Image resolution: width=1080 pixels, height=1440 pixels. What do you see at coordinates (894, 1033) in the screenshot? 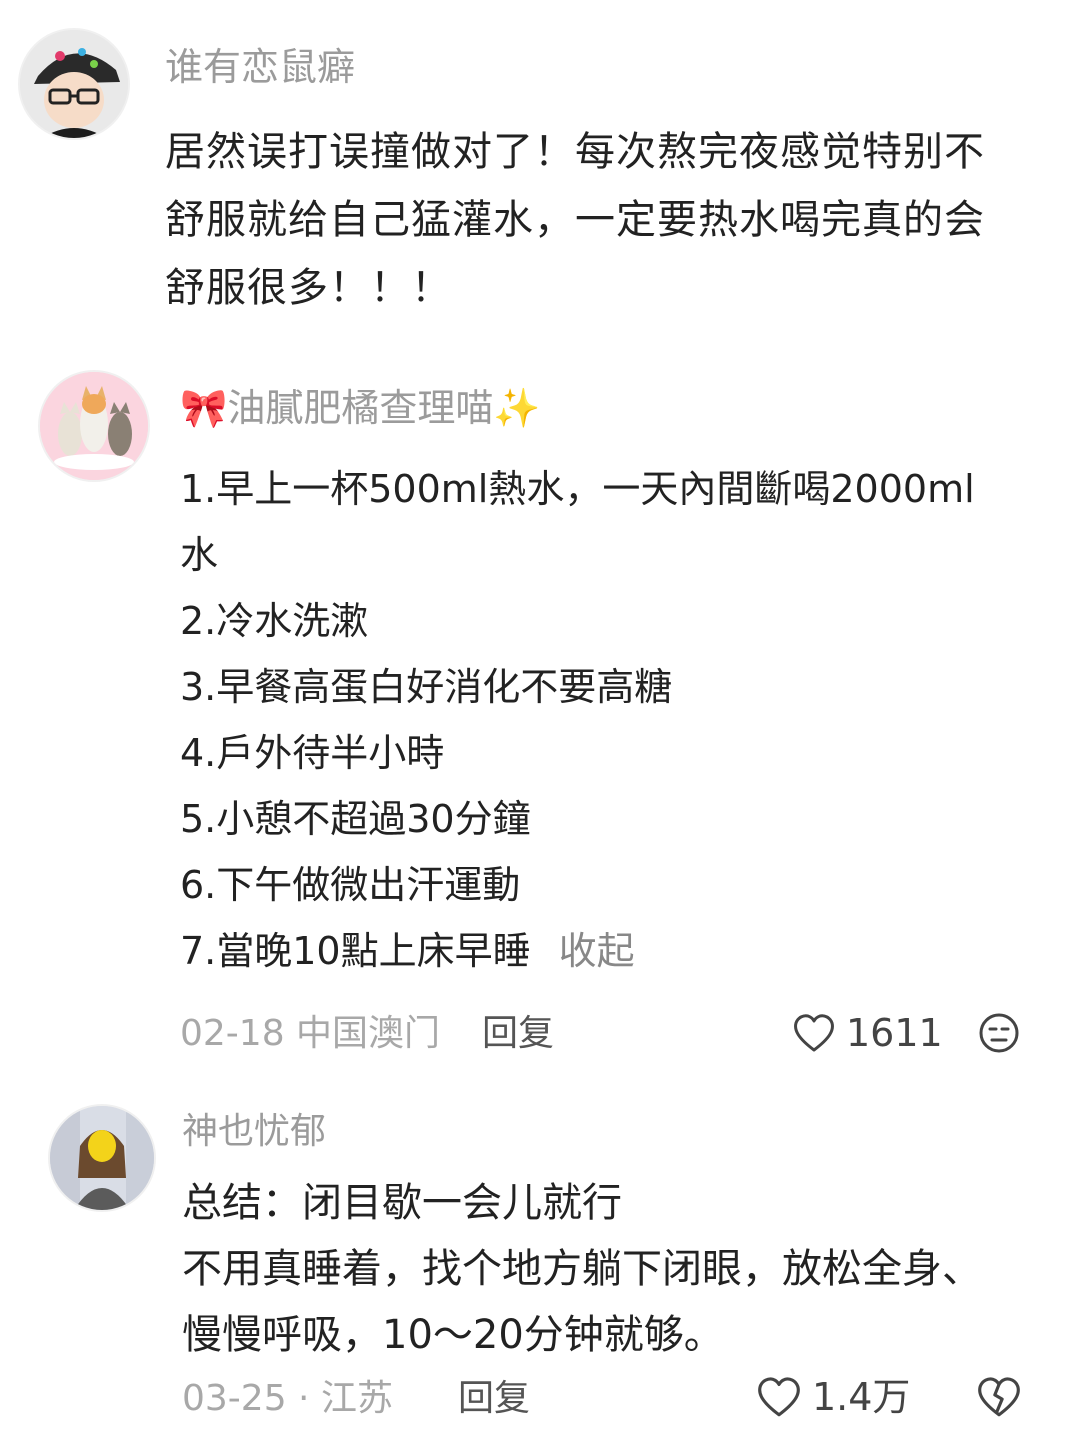
I see `like-count: 1611` at bounding box center [894, 1033].